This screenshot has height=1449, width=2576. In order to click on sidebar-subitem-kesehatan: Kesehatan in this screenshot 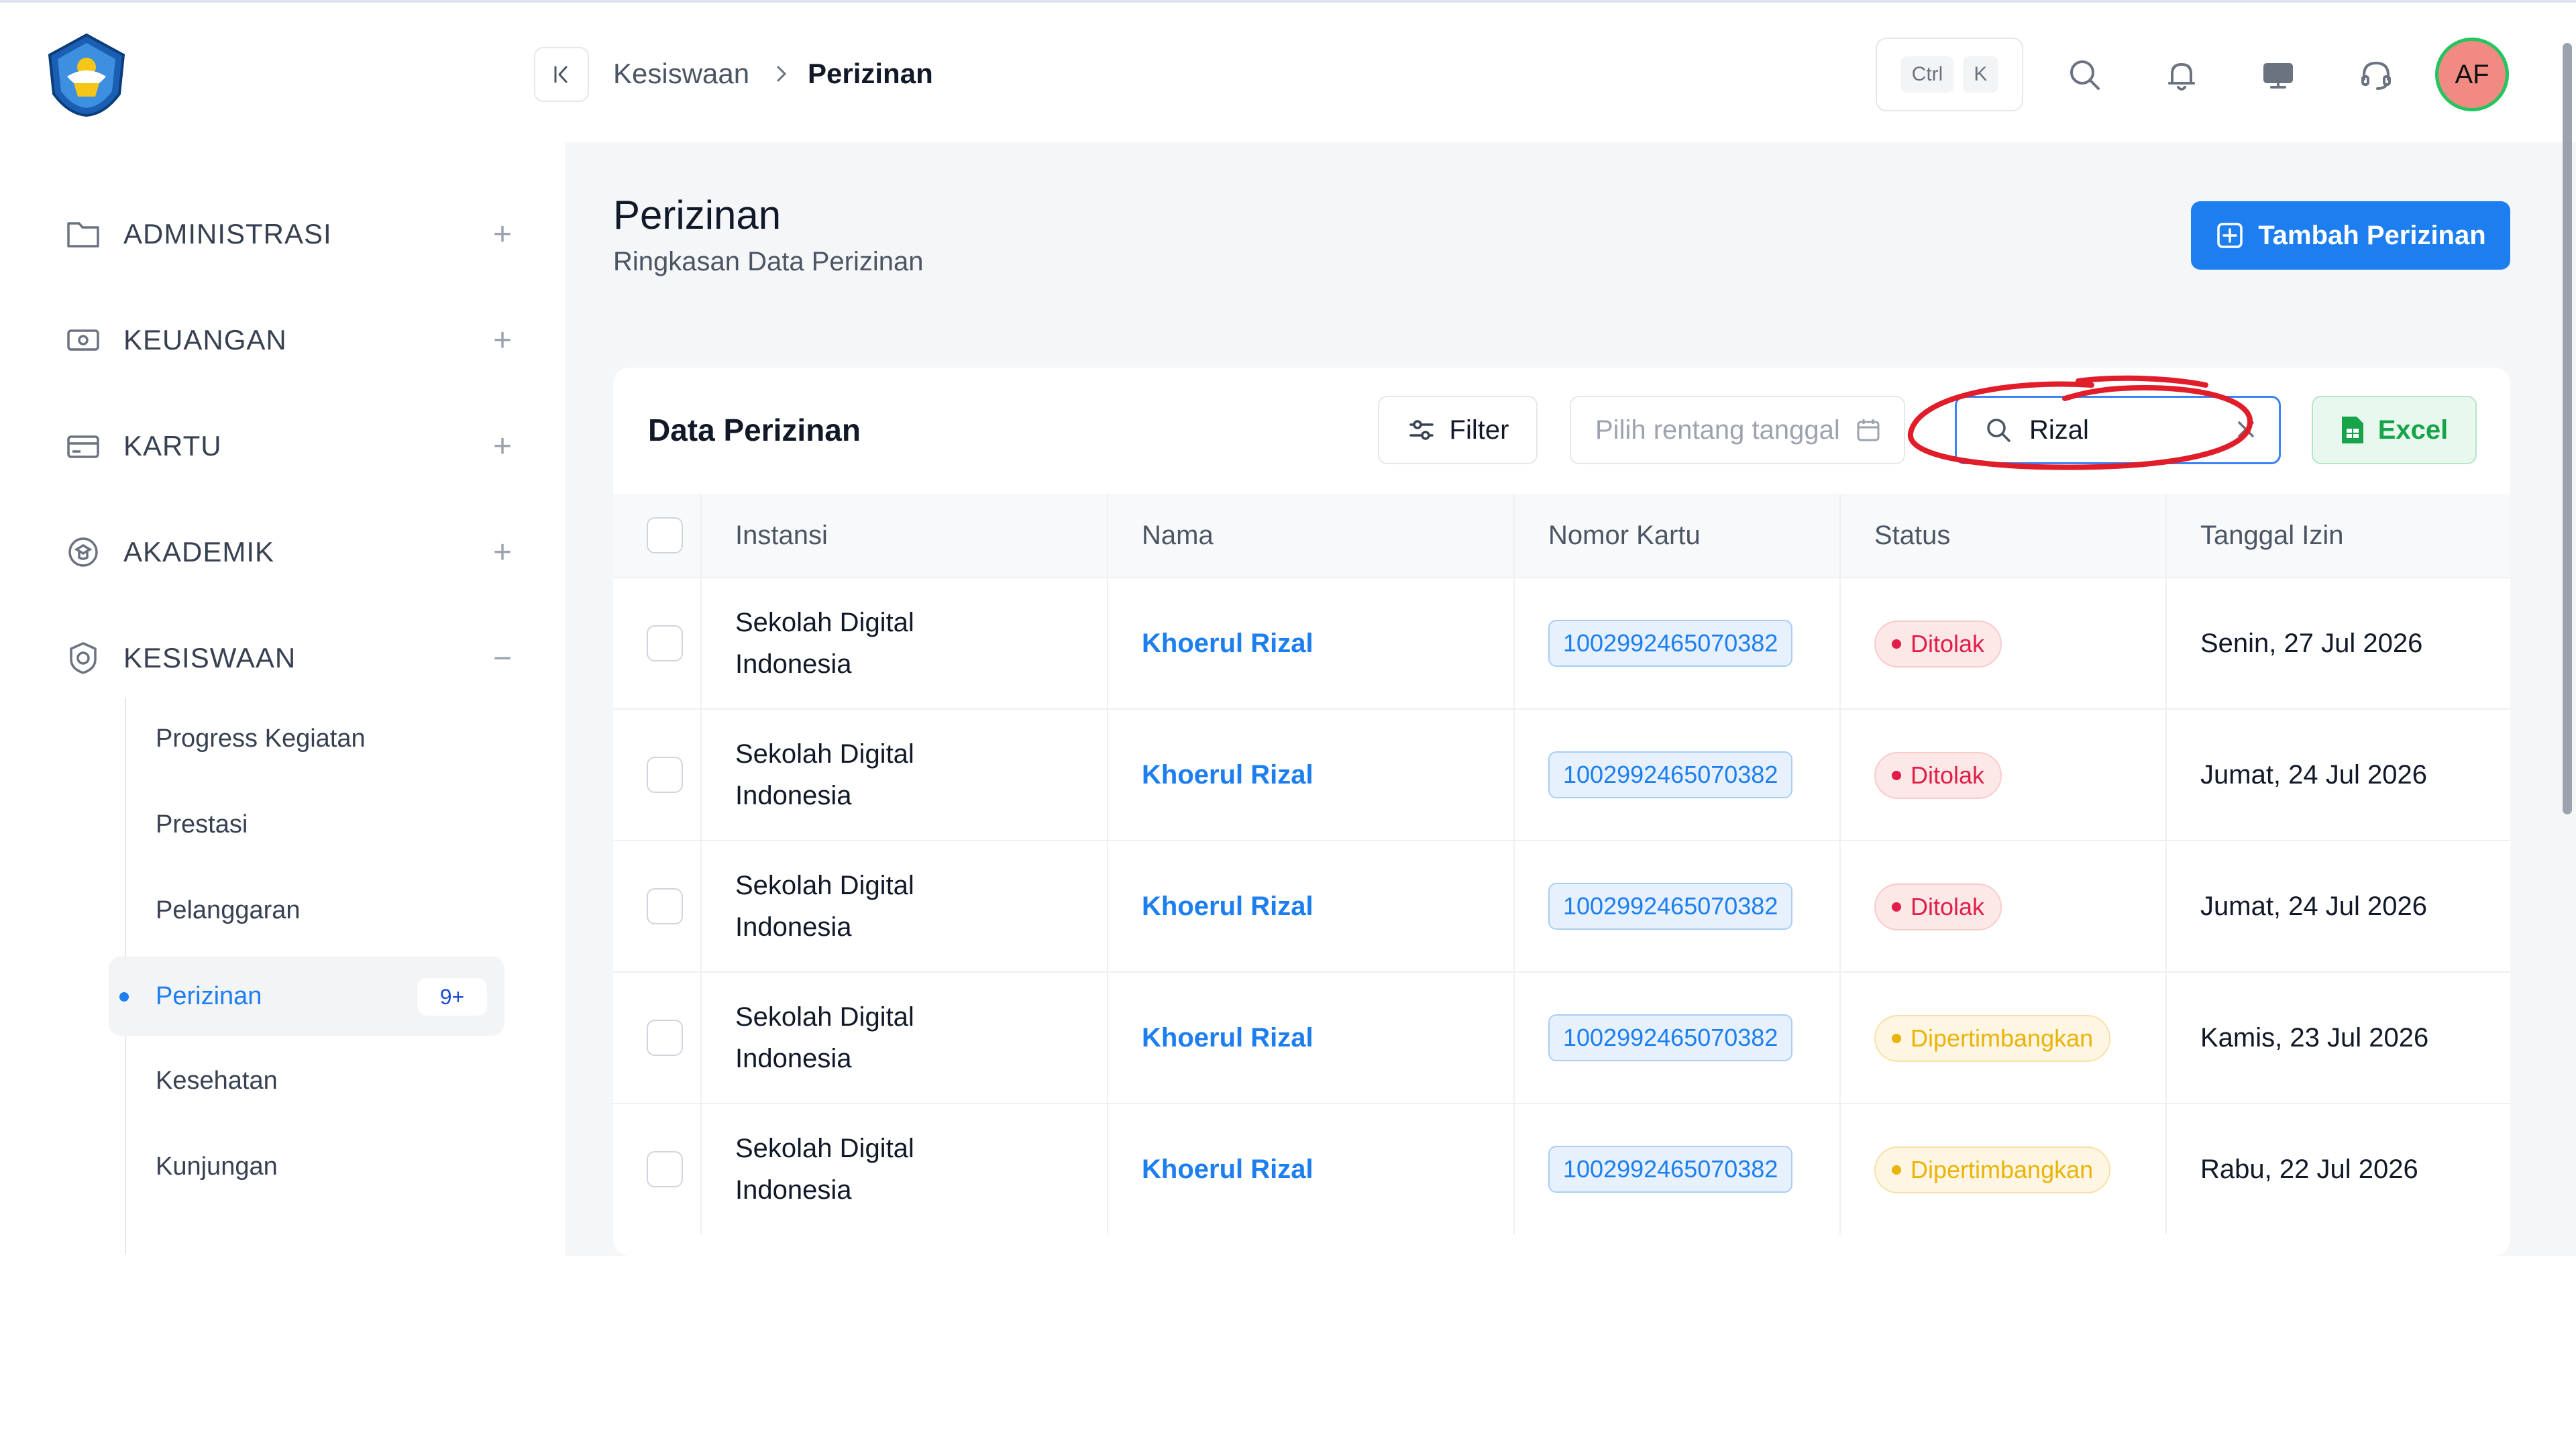, I will do `click(217, 1081)`.